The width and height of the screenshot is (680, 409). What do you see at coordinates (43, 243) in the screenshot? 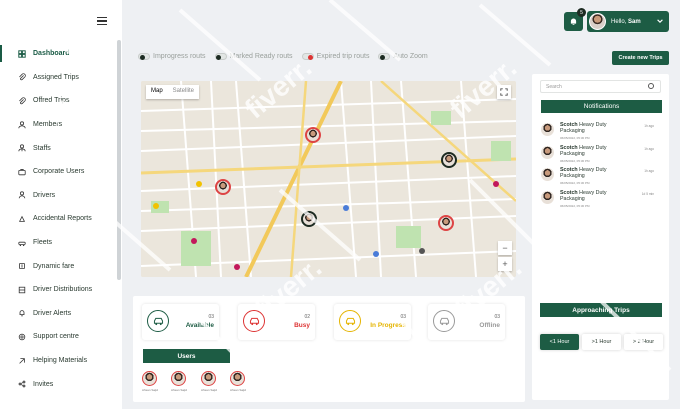
I see `sidebar-item-label: Fleets` at bounding box center [43, 243].